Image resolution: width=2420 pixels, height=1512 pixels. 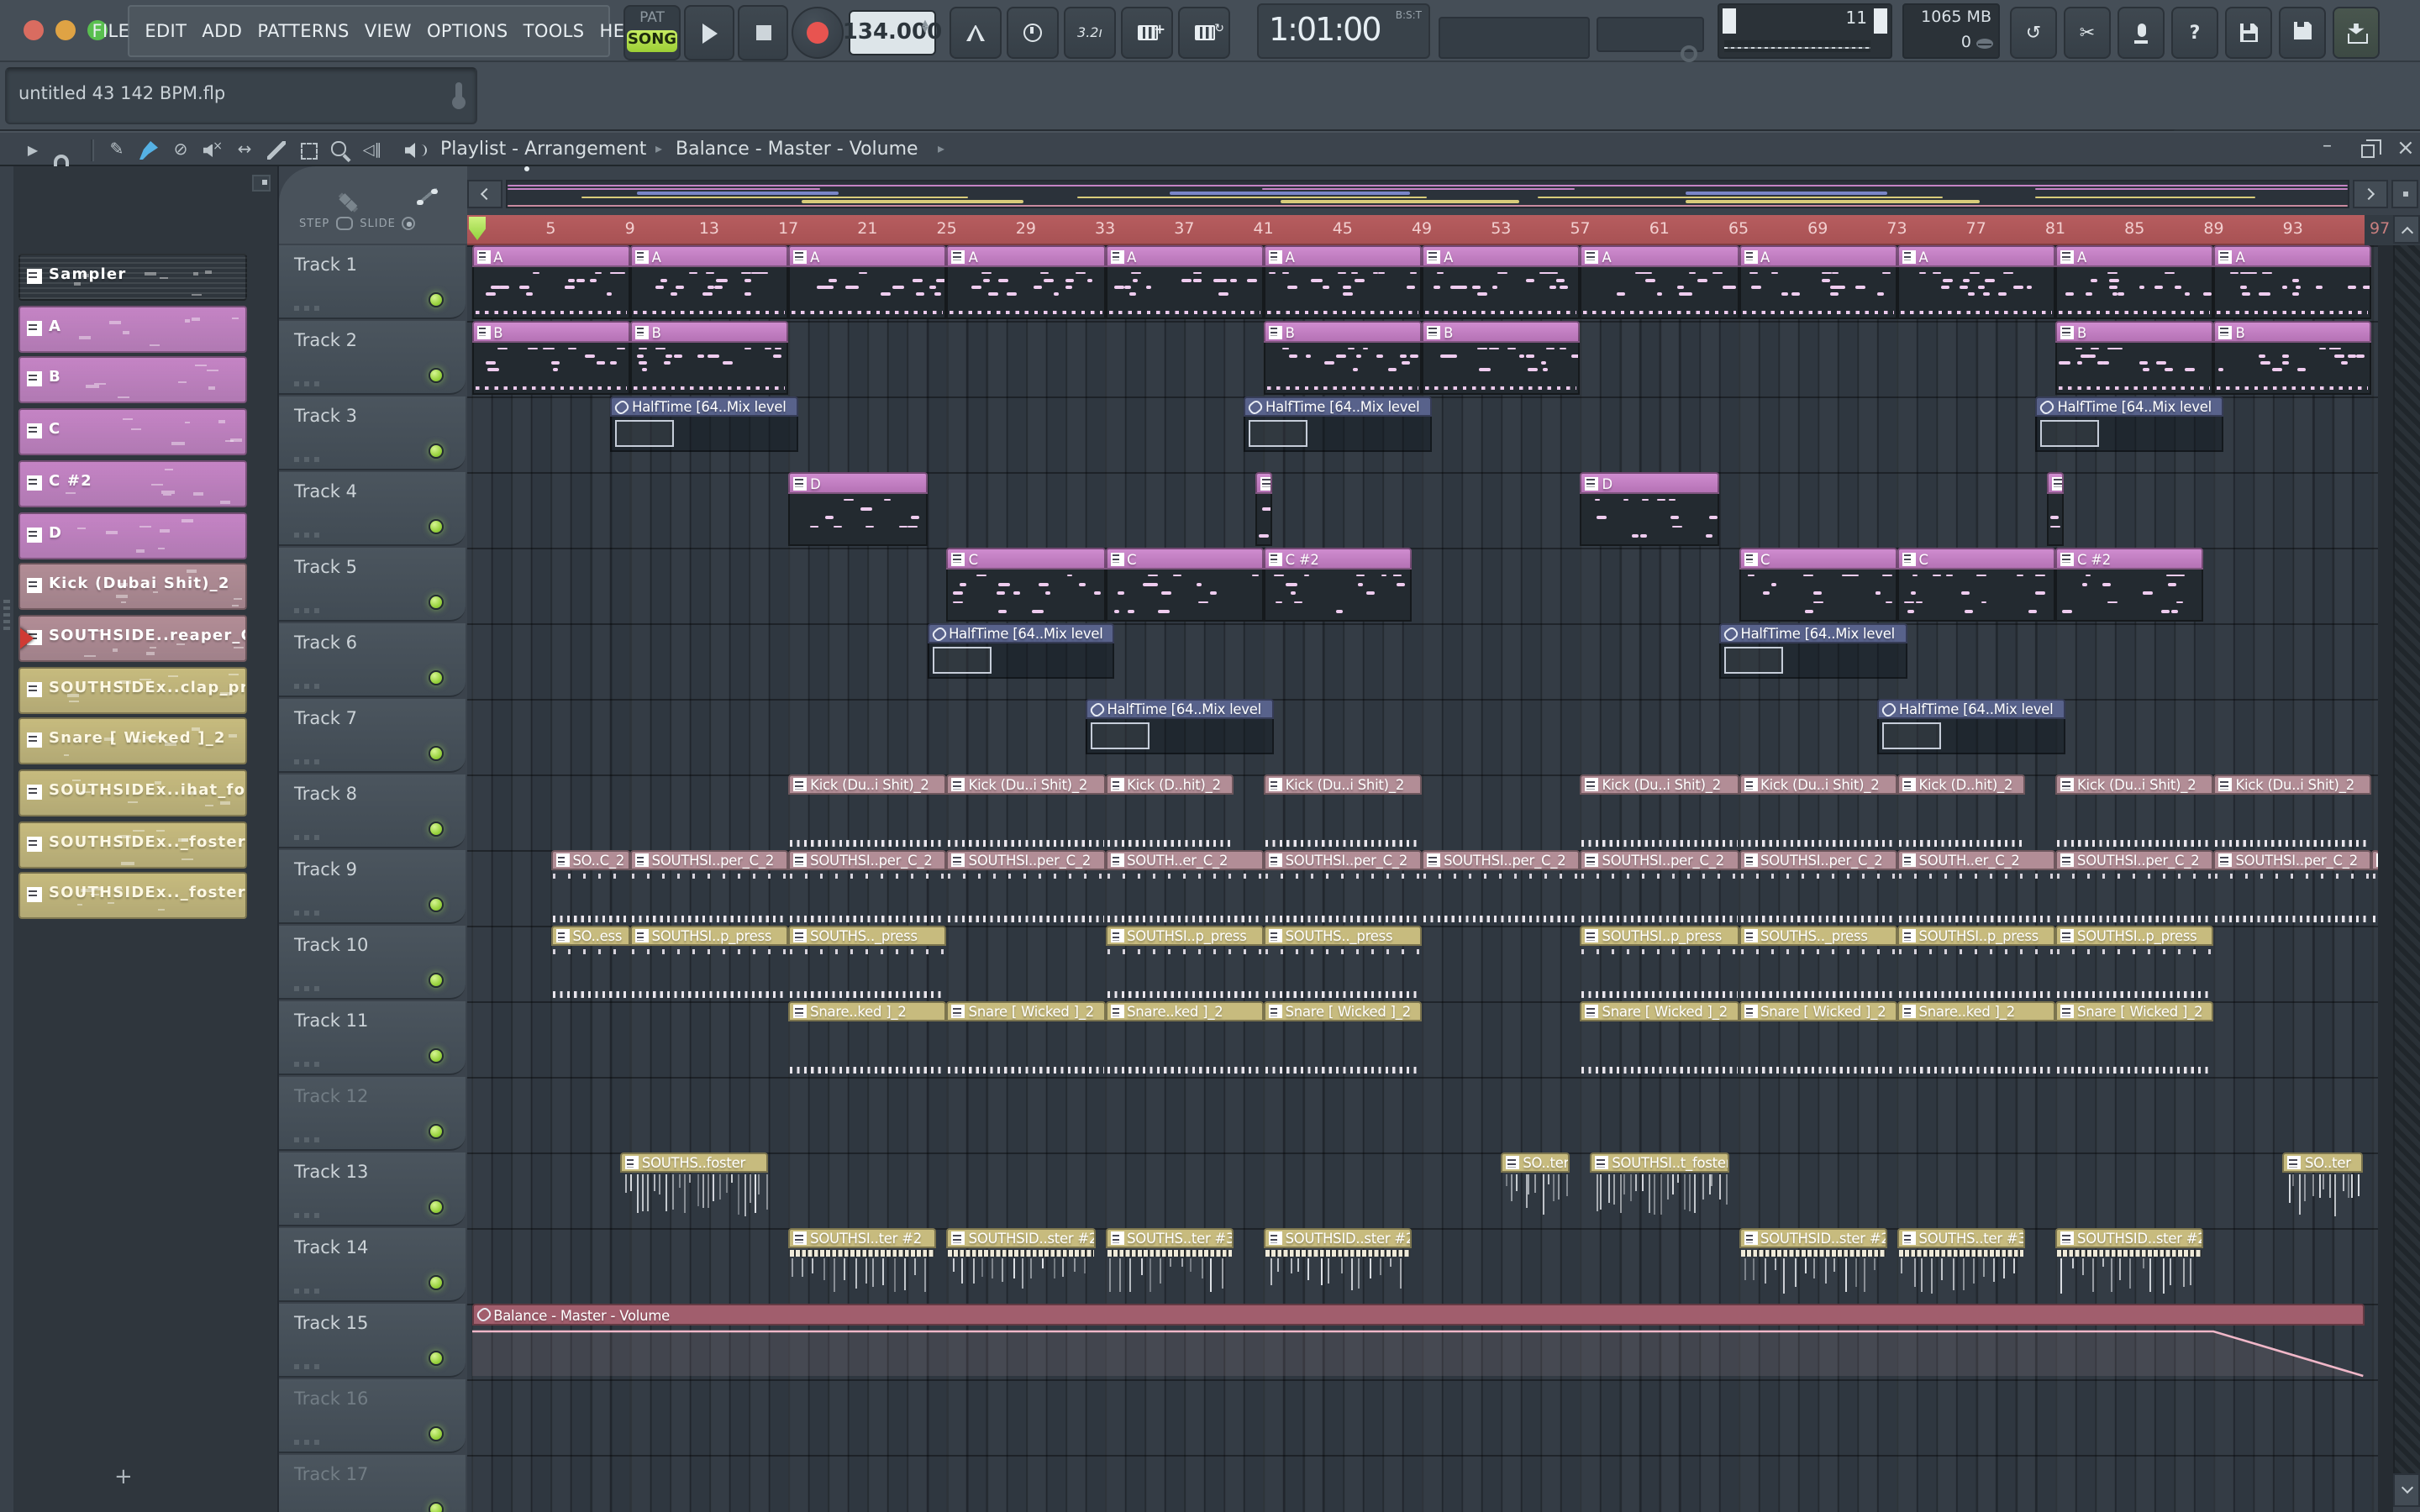 What do you see at coordinates (428, 196) in the screenshot?
I see `slide-mini-icon` at bounding box center [428, 196].